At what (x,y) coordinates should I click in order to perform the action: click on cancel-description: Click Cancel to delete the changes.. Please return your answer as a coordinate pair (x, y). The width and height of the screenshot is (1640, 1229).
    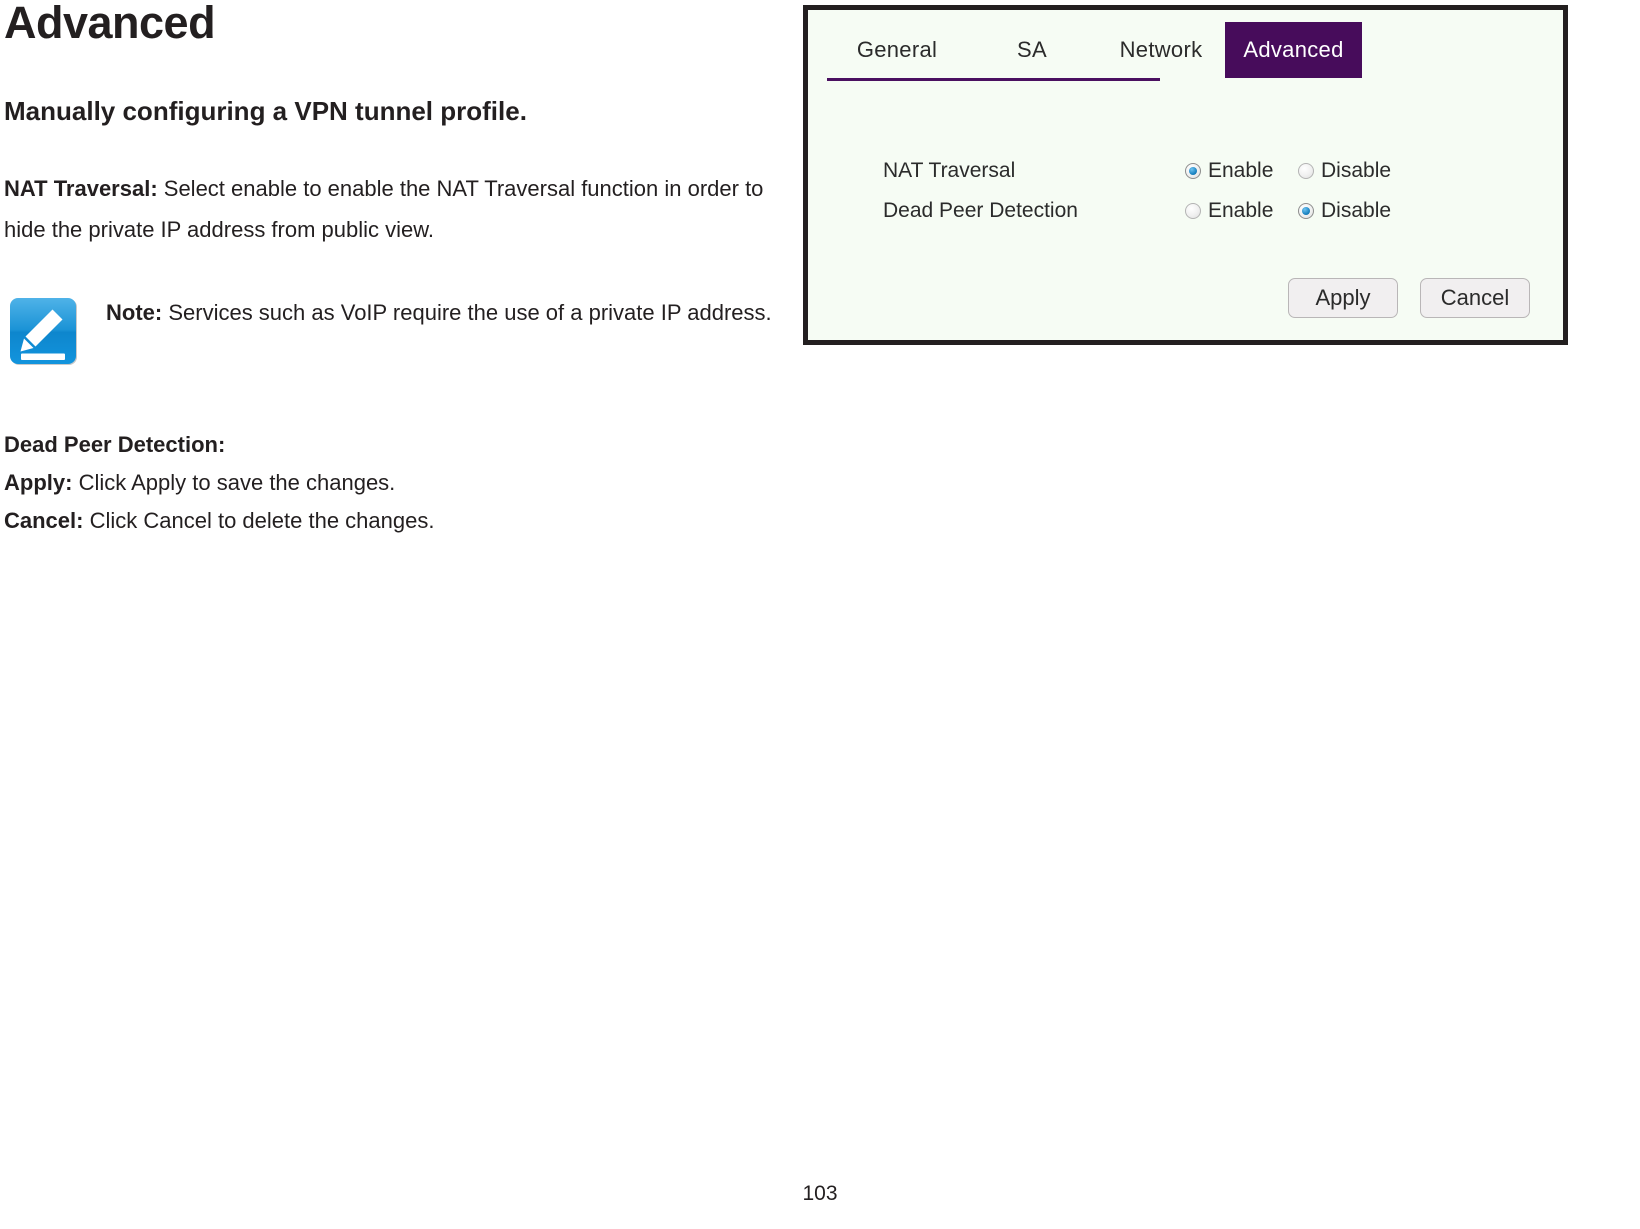
    Looking at the image, I should click on (259, 520).